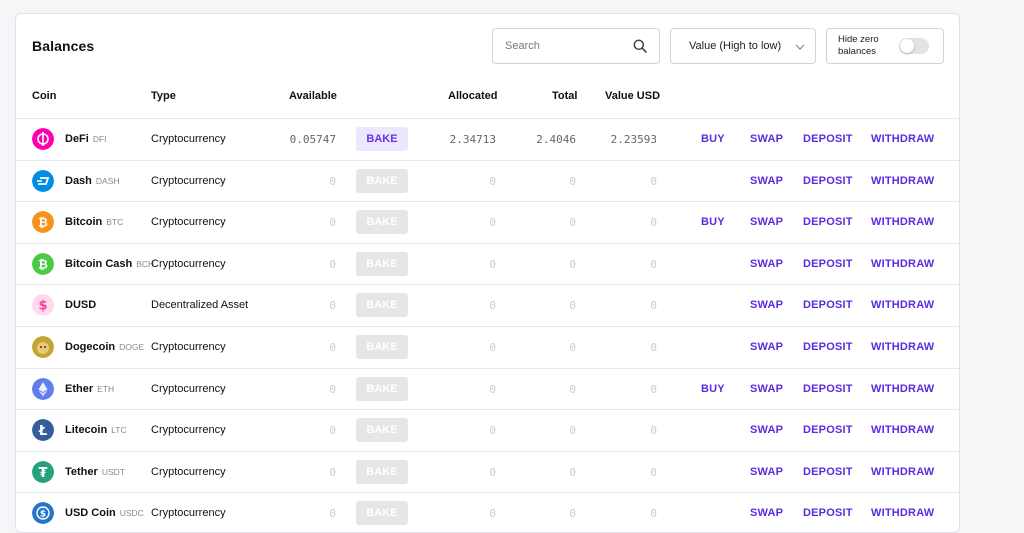  Describe the element at coordinates (735, 46) in the screenshot. I see `sort-select-value: Value (High to low)` at that location.